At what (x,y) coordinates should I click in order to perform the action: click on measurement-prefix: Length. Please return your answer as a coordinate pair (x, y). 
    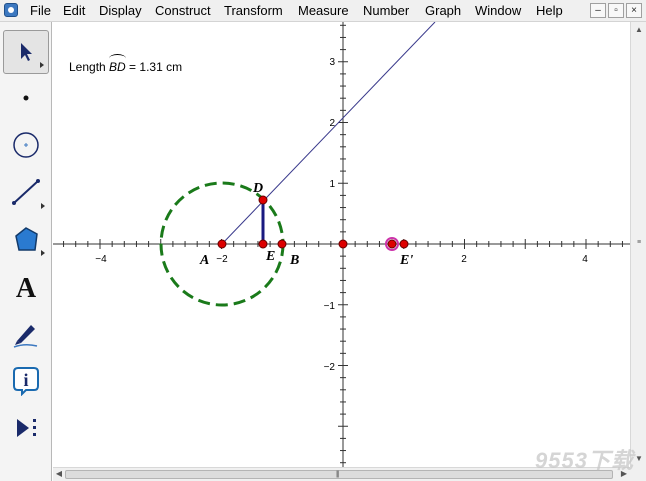
    Looking at the image, I should click on (89, 67).